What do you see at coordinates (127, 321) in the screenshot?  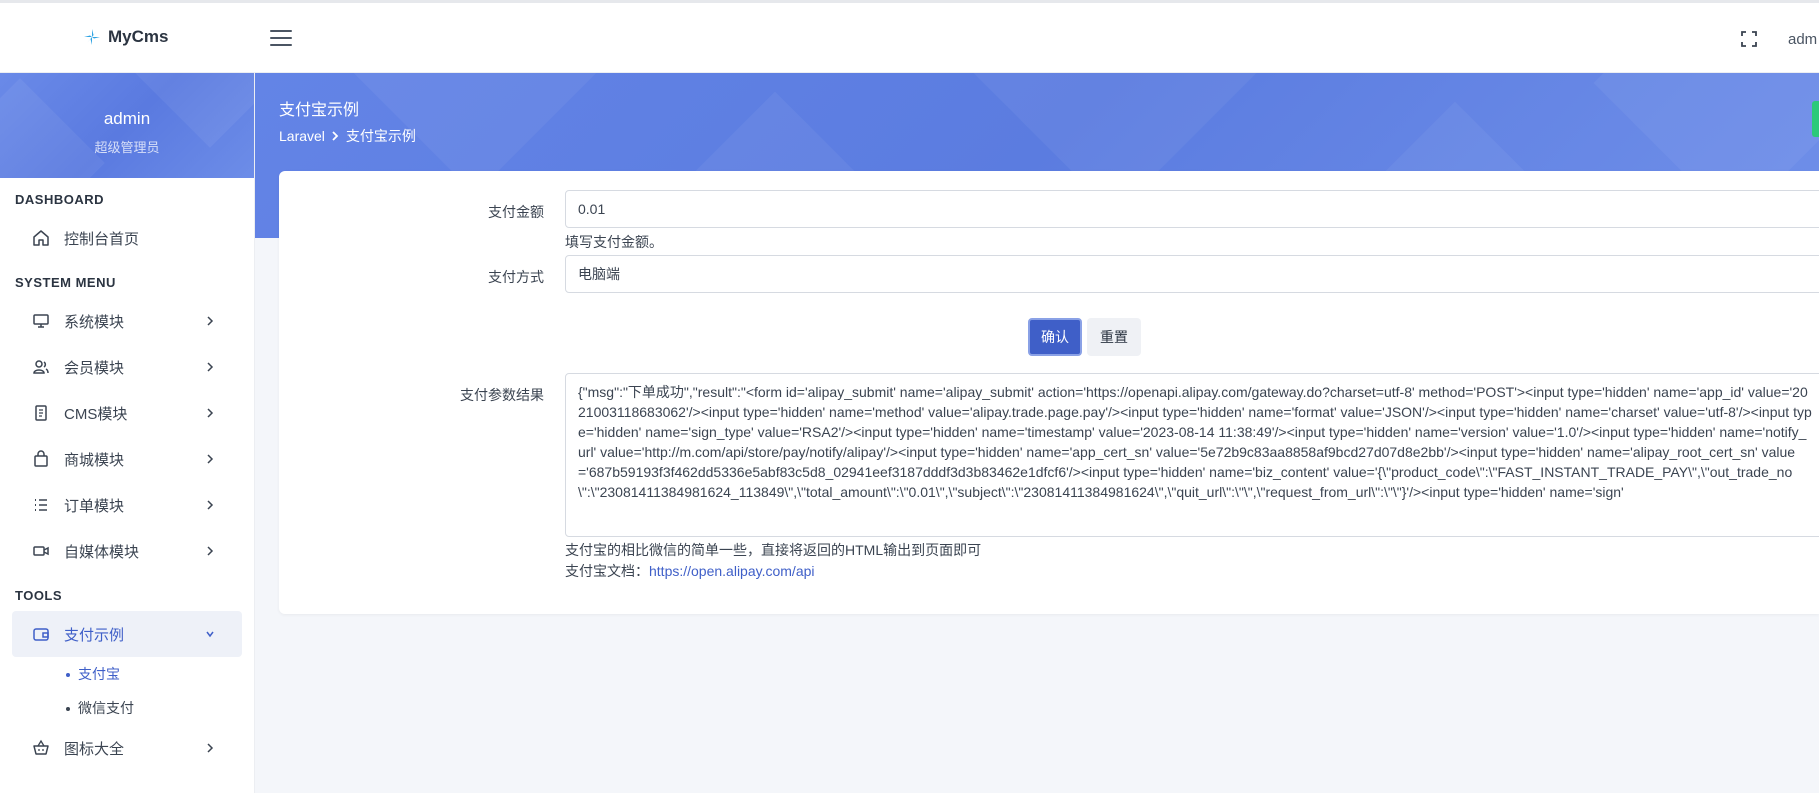 I see `sidebar-item-system-module: 系统模块` at bounding box center [127, 321].